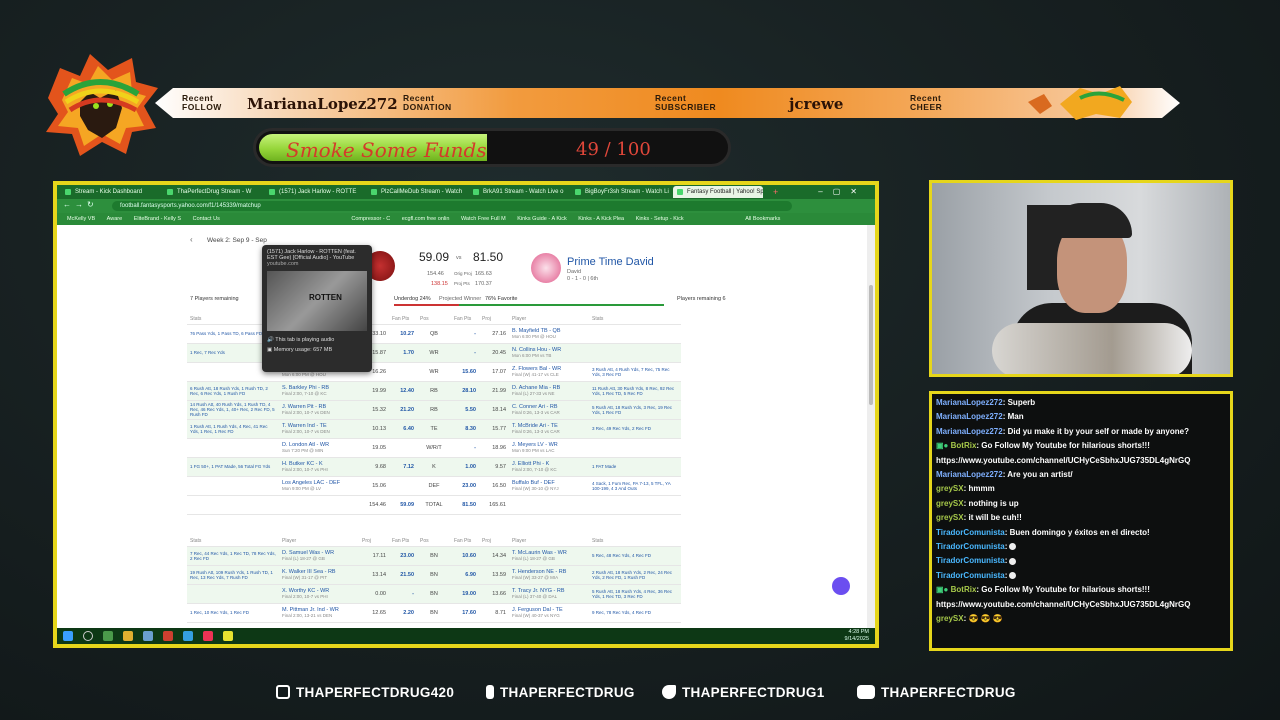  What do you see at coordinates (88, 636) in the screenshot?
I see `search-icon` at bounding box center [88, 636].